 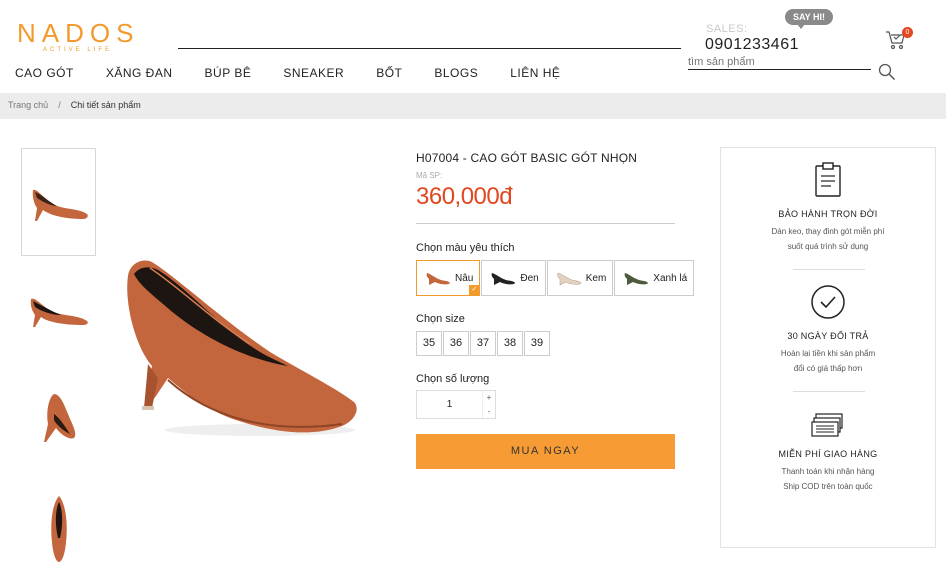 I want to click on nav-item-lien-he: LIÊN HỆ, so click(x=535, y=73).